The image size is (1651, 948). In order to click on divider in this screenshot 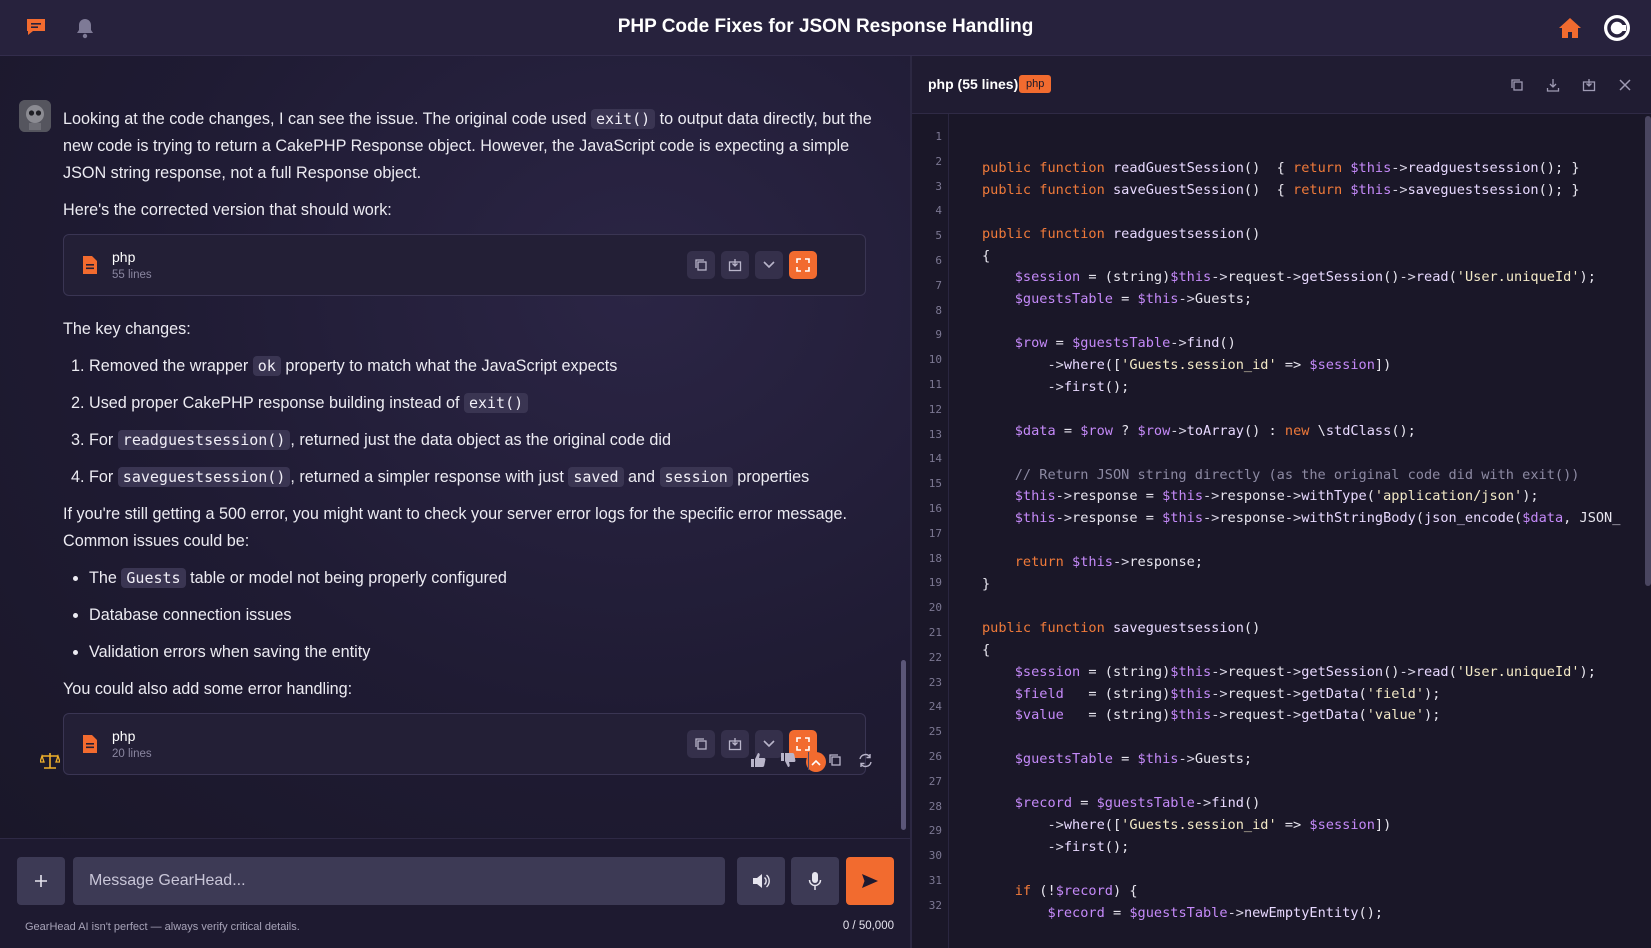, I will do `click(808, 761)`.